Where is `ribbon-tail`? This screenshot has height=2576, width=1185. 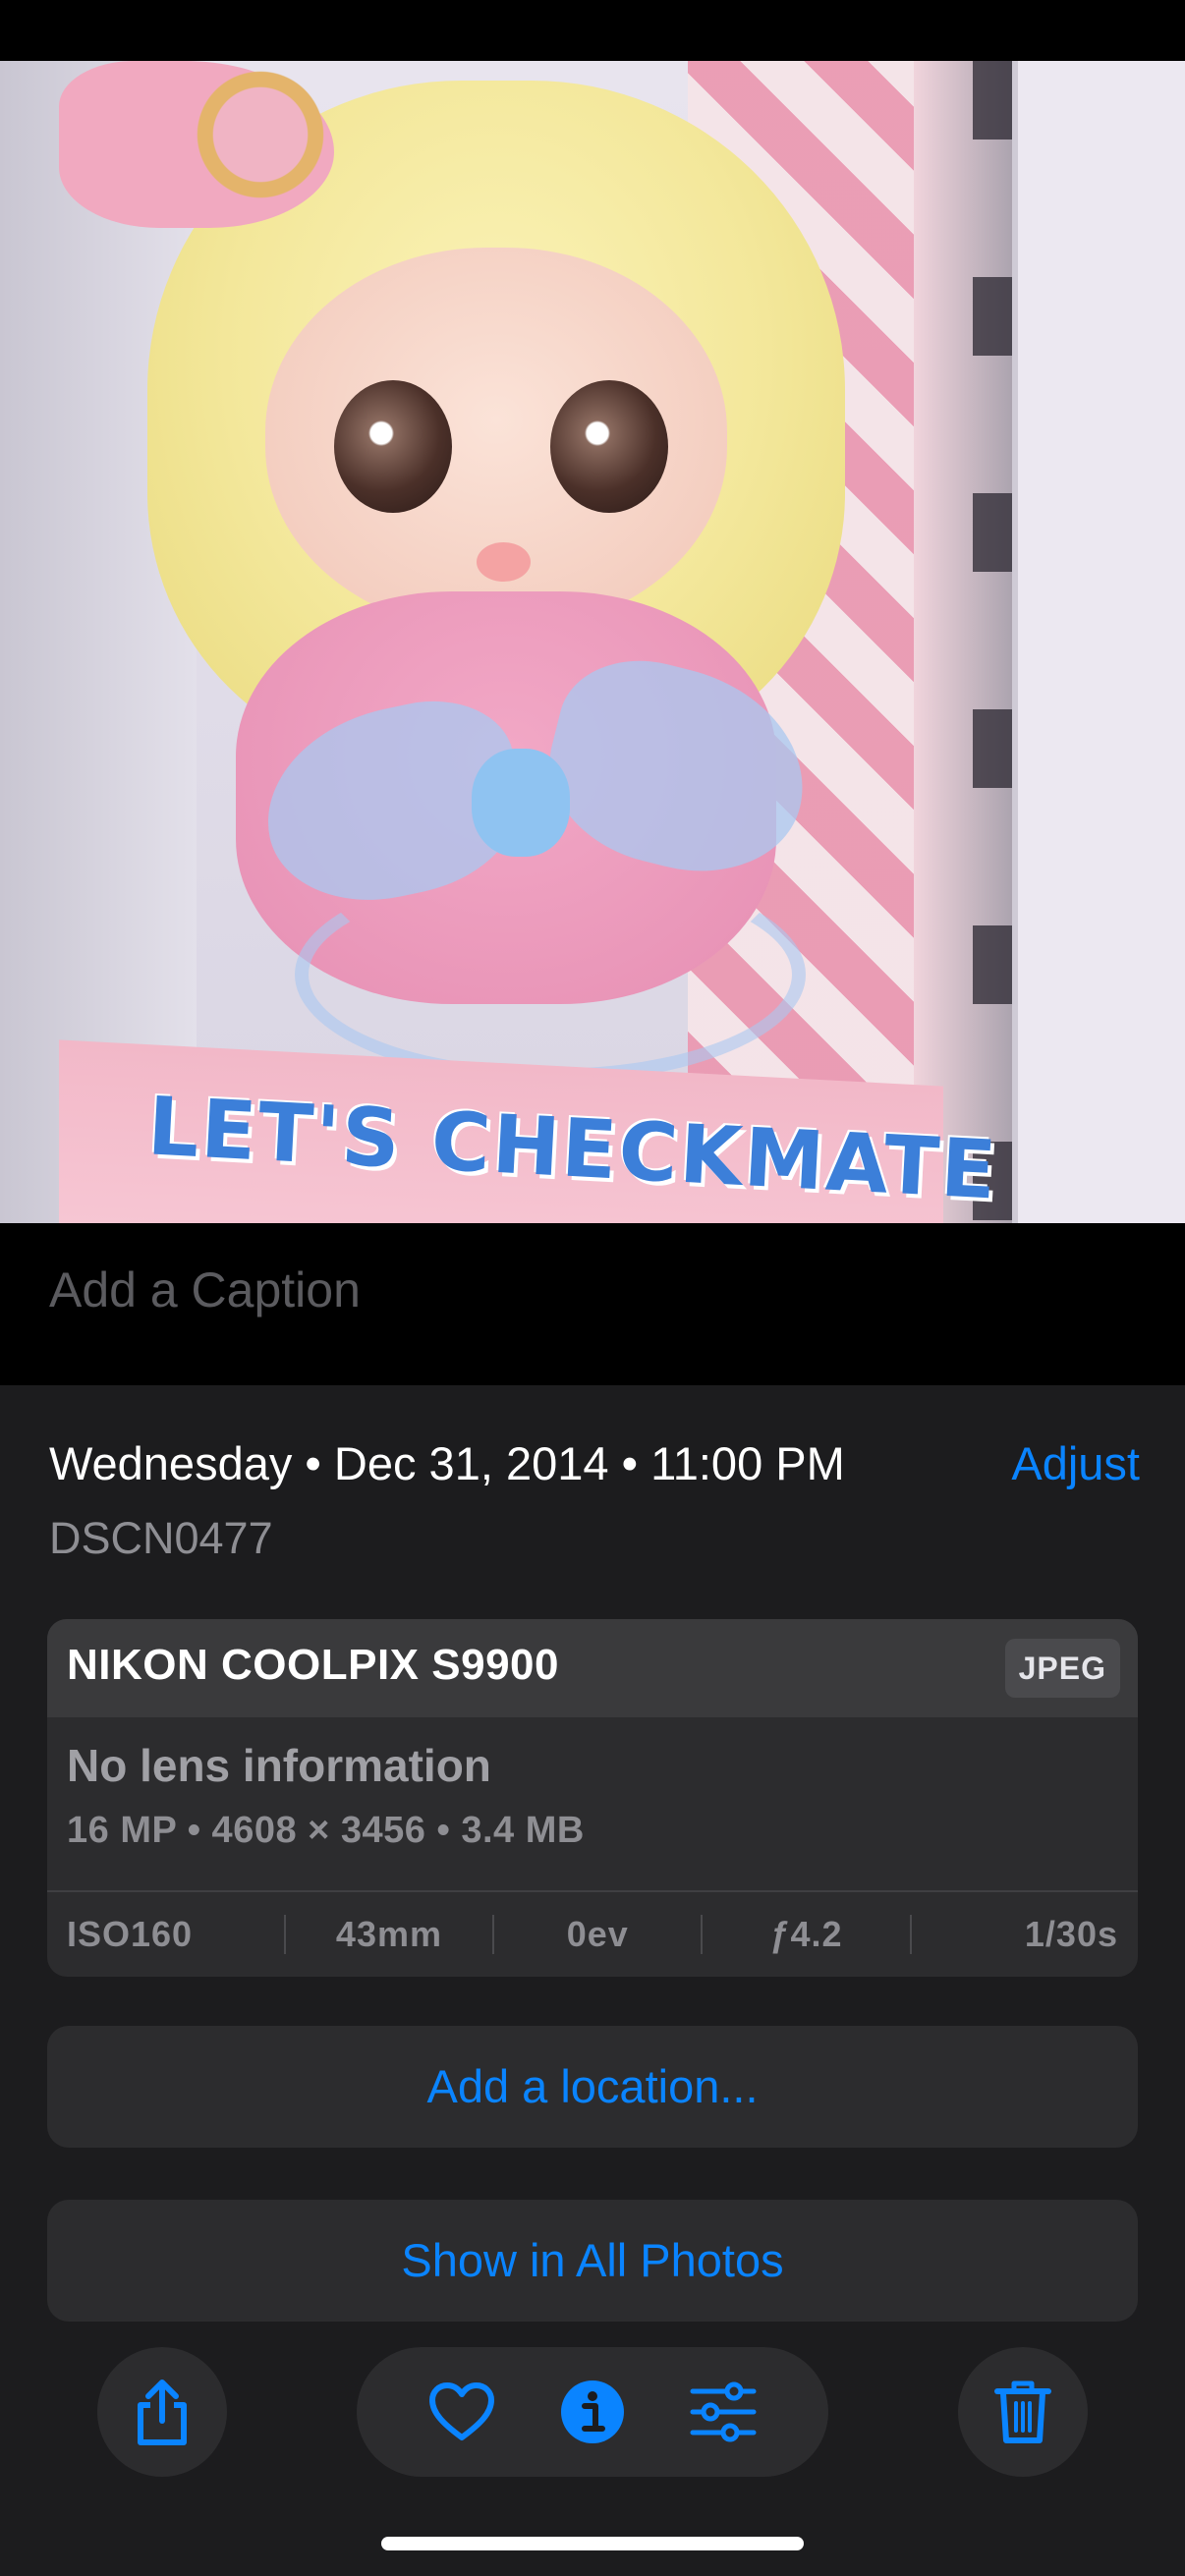
ribbon-tail is located at coordinates (550, 975).